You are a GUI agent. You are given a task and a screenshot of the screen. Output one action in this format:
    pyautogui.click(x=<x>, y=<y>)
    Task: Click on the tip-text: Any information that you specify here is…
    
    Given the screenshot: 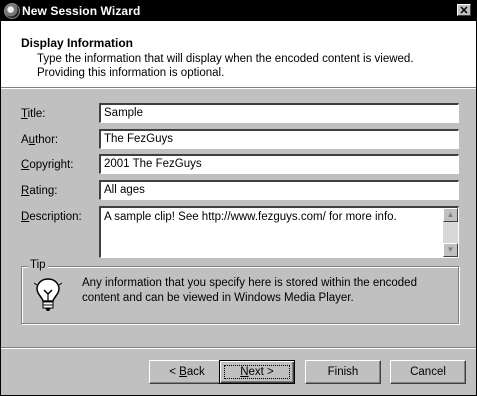 What is the action you would take?
    pyautogui.click(x=249, y=290)
    